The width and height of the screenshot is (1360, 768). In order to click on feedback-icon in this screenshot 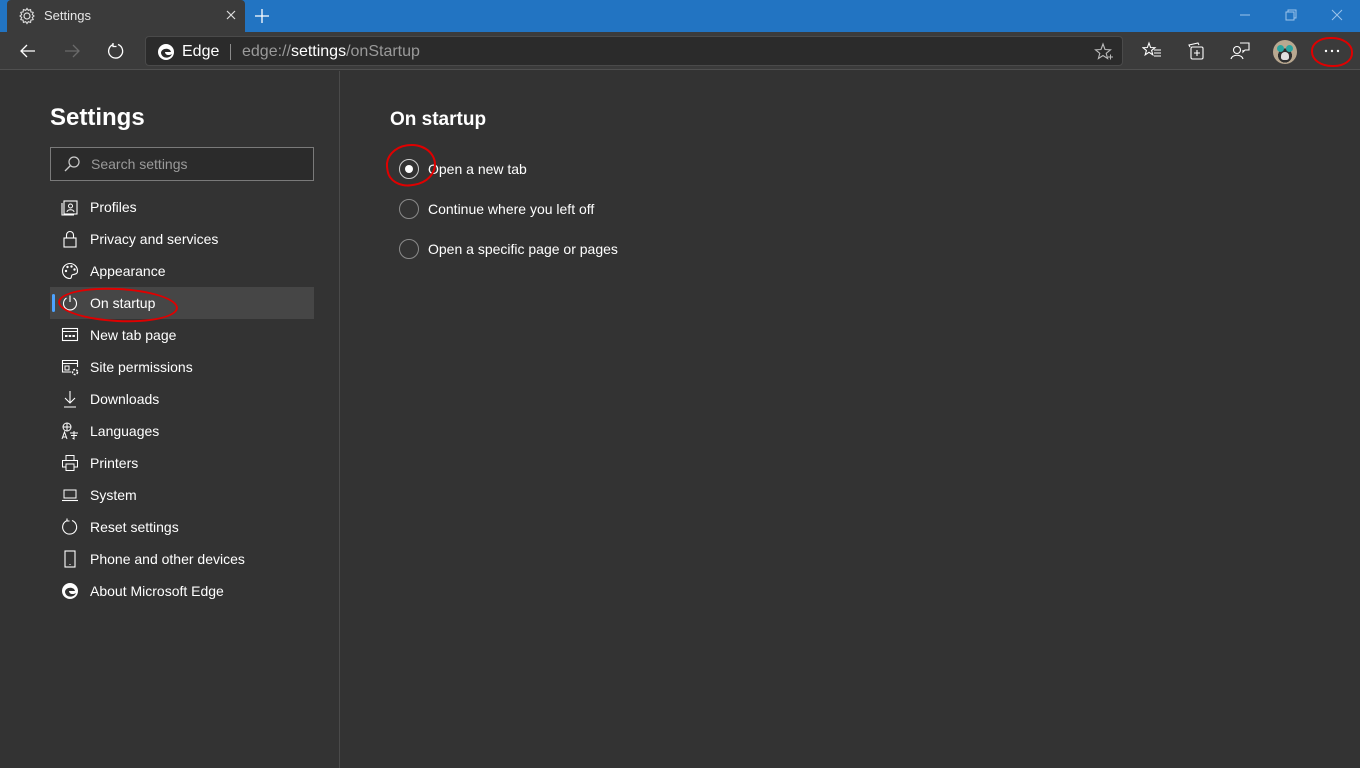, I will do `click(1240, 51)`.